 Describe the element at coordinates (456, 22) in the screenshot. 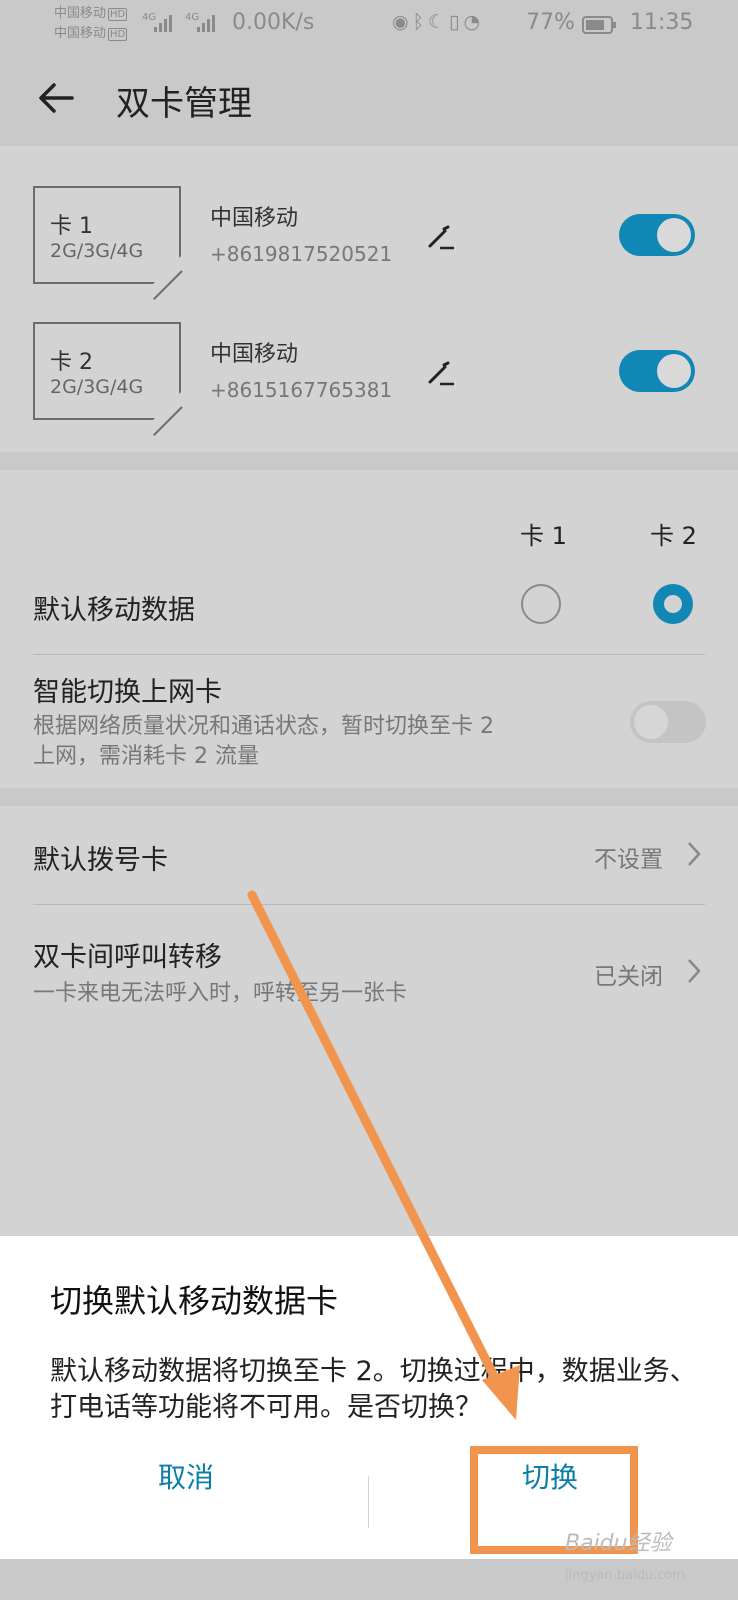

I see `vibrate-icon: ▯` at that location.